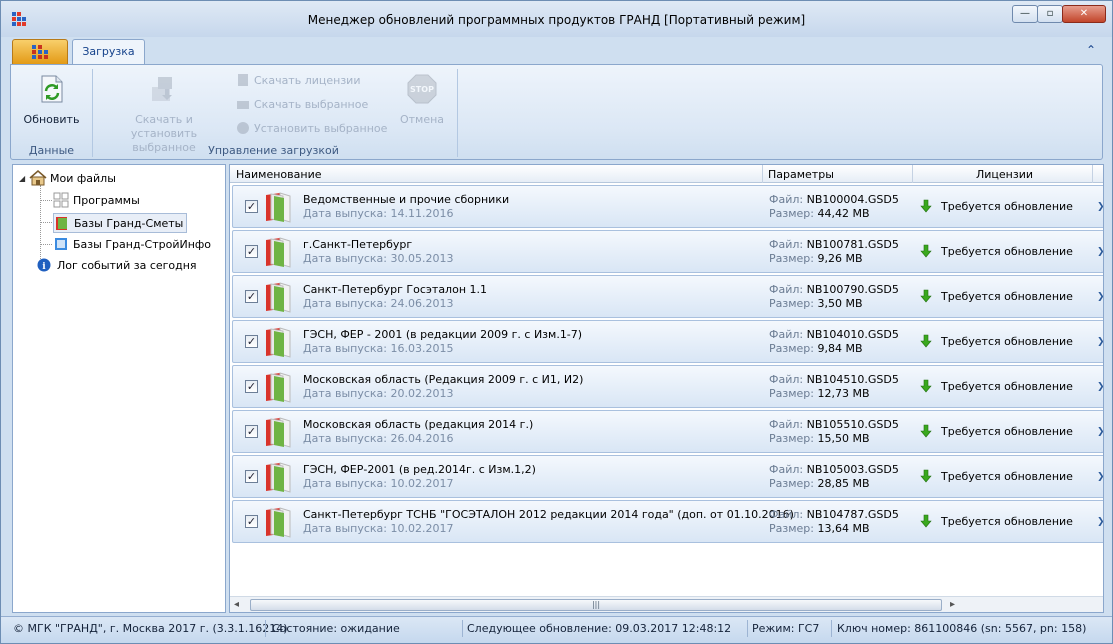  What do you see at coordinates (243, 128) in the screenshot?
I see `install-selected-icon` at bounding box center [243, 128].